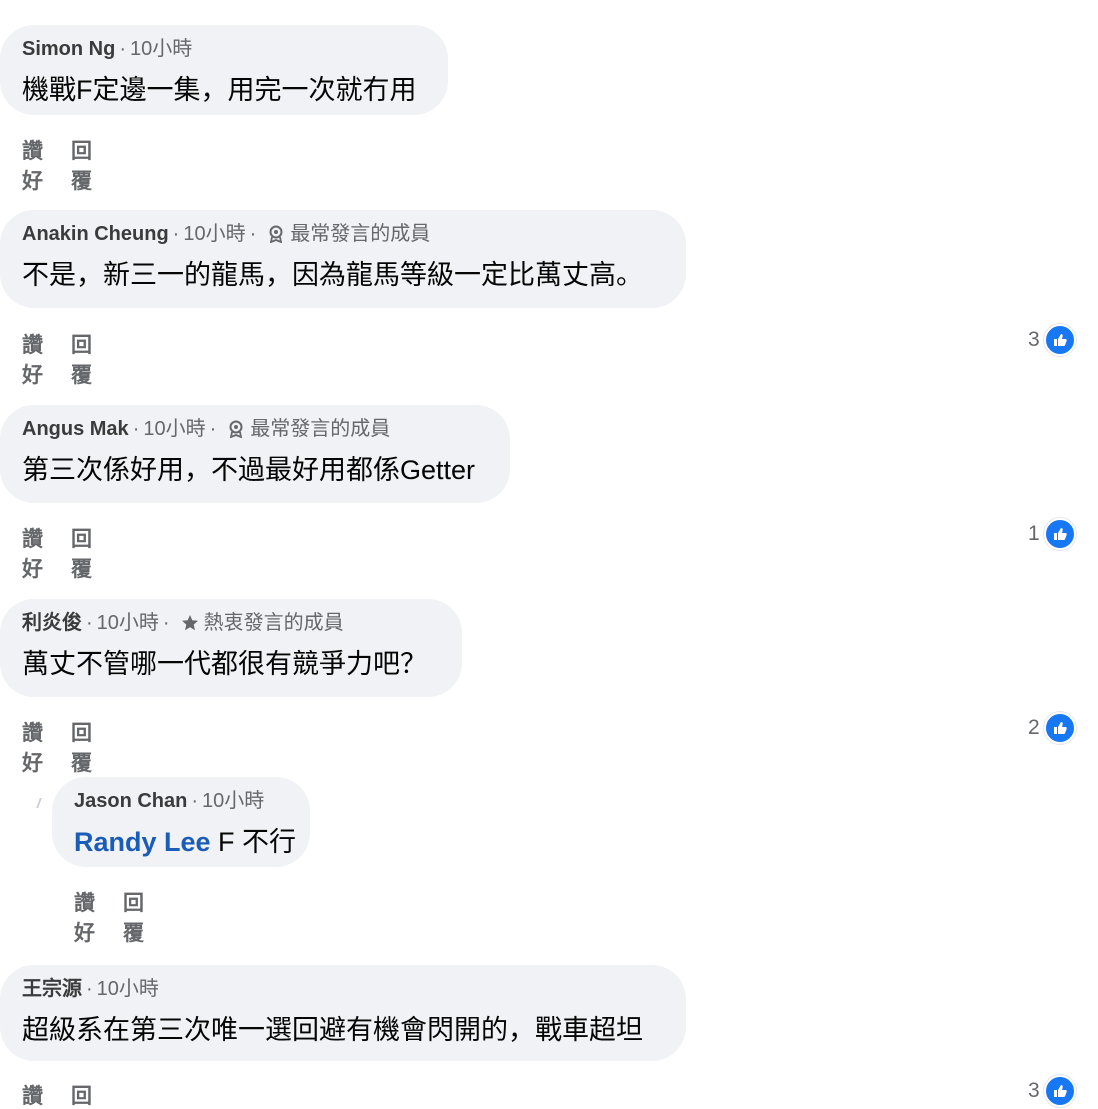  I want to click on comment-author: Jason Chan, so click(130, 801).